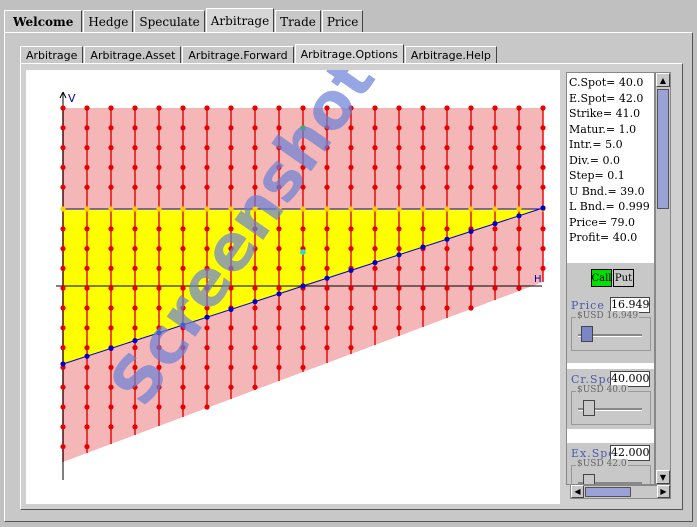 The height and width of the screenshot is (527, 697). I want to click on horizontal-scrollbar: ◀ ▶, so click(620, 492).